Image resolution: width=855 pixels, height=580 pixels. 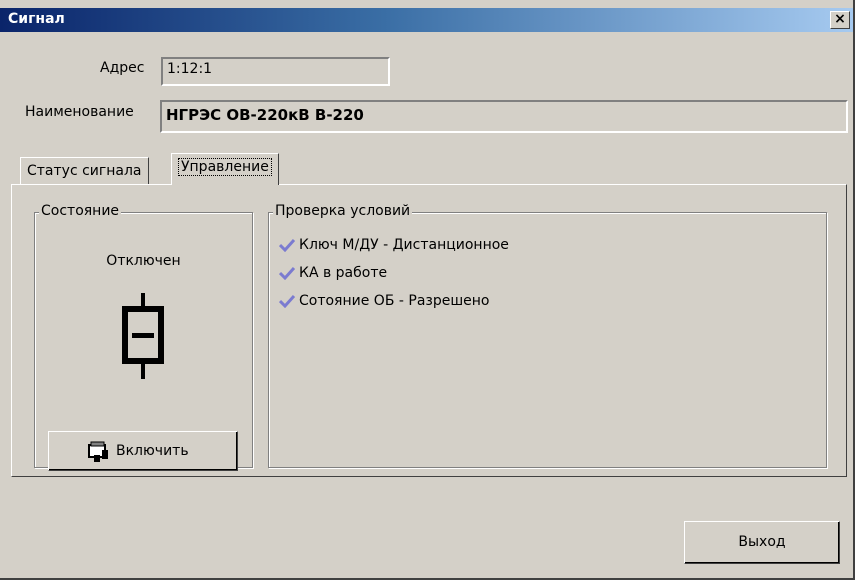 I want to click on condition-label: КА в работе, so click(x=343, y=273).